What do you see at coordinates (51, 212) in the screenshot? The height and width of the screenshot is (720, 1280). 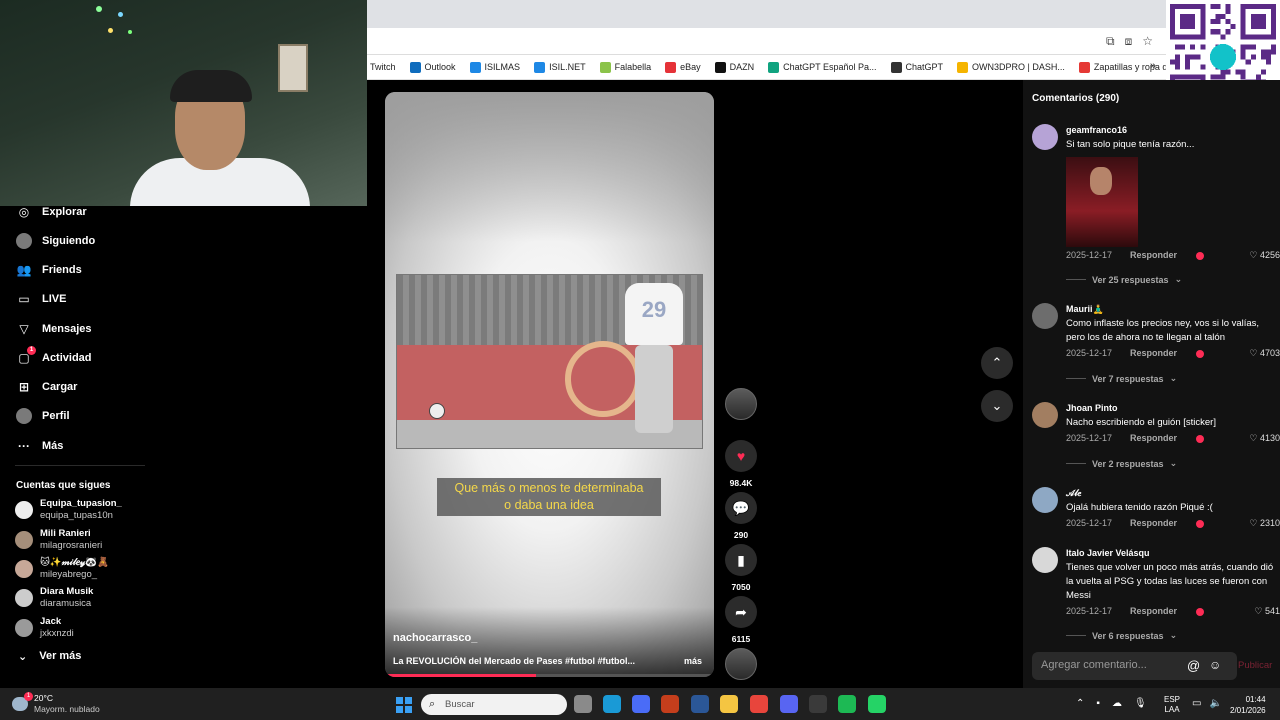 I see `sidebar-item-explorar: ◎ Explorar` at bounding box center [51, 212].